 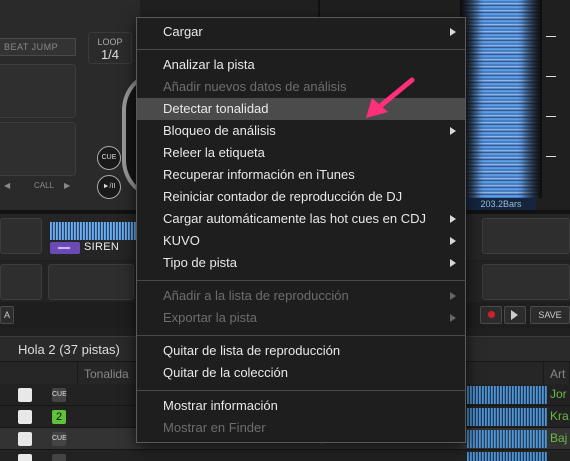 I want to click on waveform-shade, so click(x=501, y=99).